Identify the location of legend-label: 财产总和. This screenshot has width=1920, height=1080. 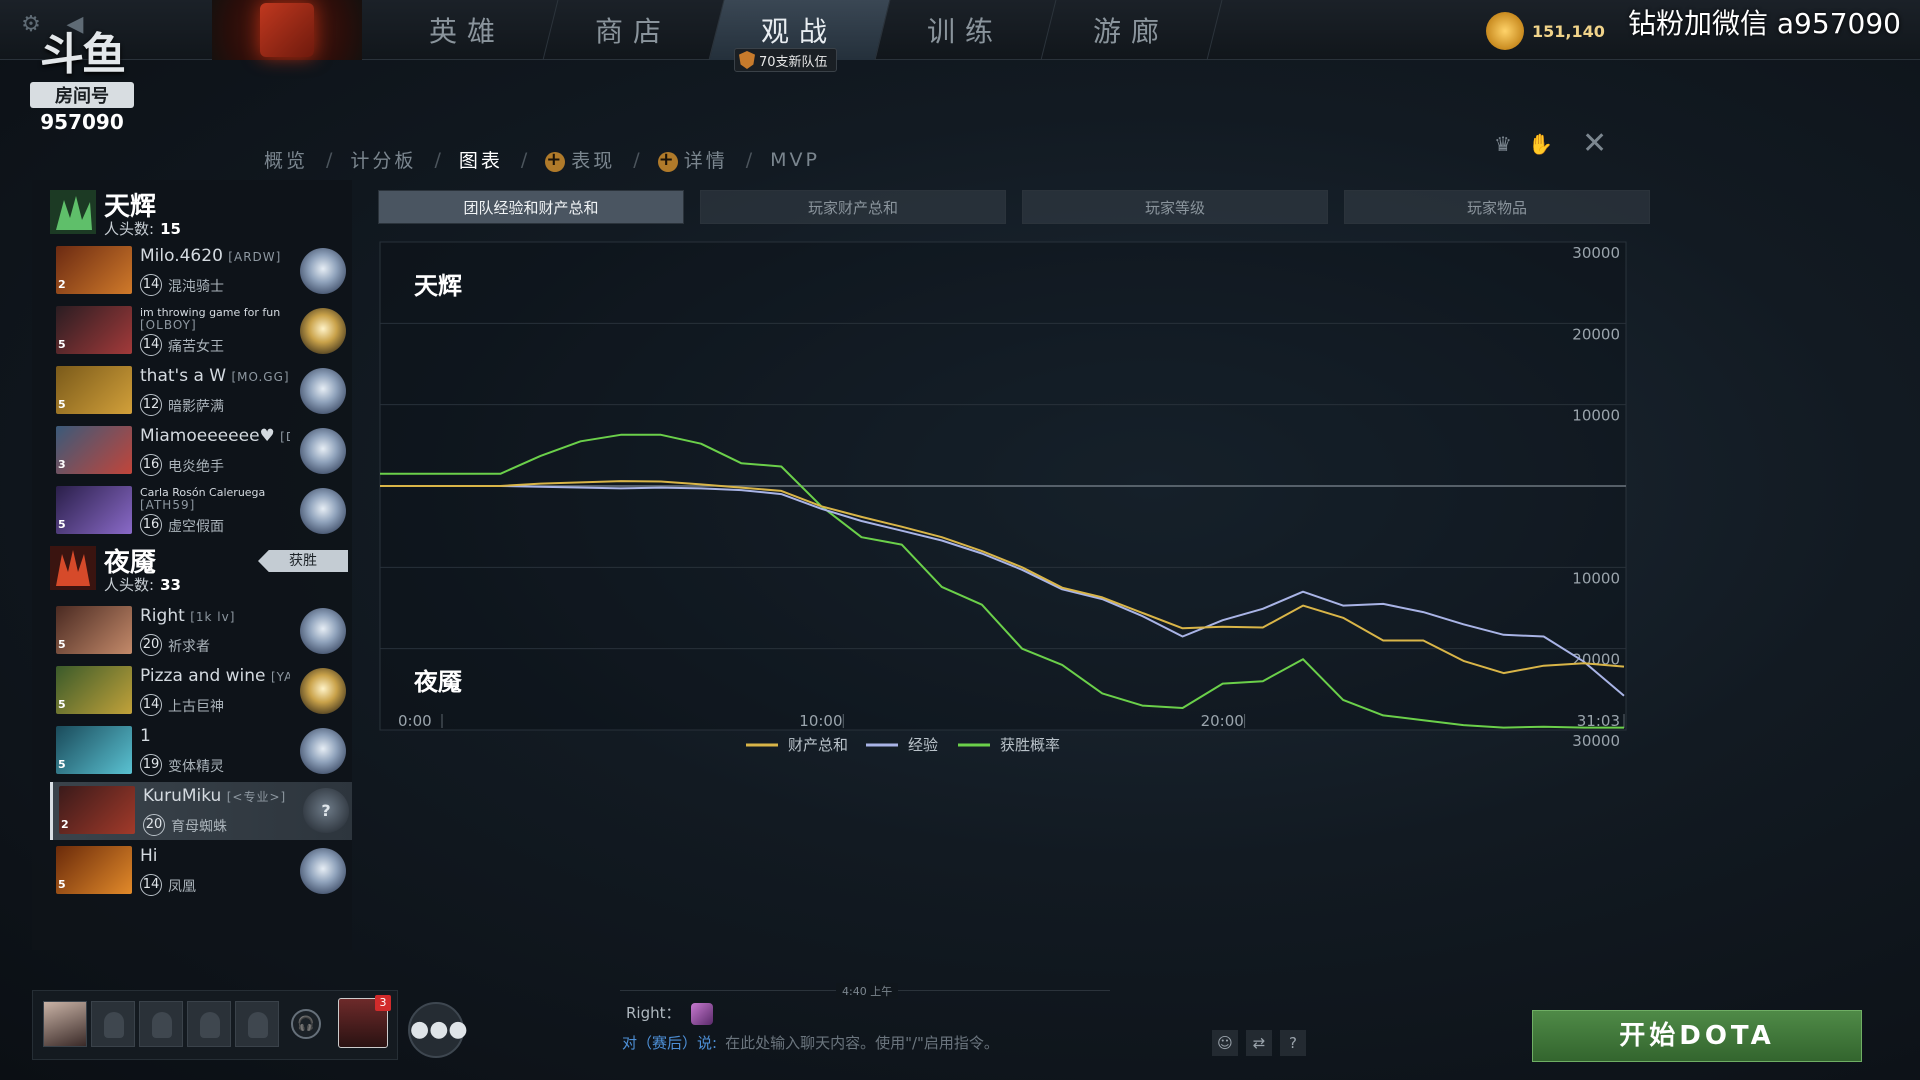
(818, 745).